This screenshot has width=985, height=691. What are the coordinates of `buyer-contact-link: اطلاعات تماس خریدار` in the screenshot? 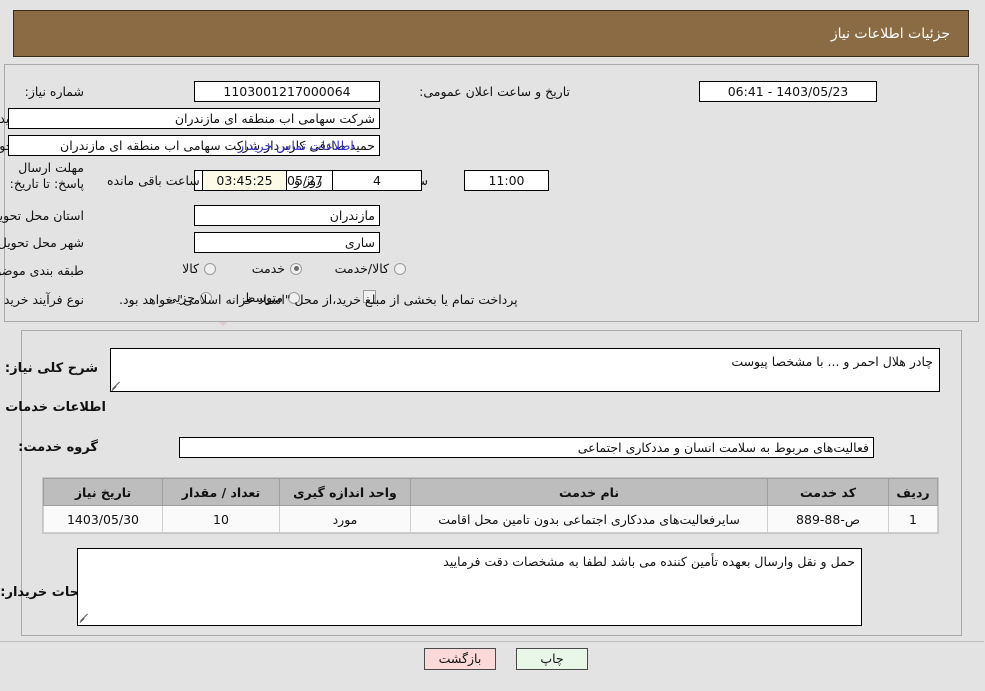 It's located at (297, 145).